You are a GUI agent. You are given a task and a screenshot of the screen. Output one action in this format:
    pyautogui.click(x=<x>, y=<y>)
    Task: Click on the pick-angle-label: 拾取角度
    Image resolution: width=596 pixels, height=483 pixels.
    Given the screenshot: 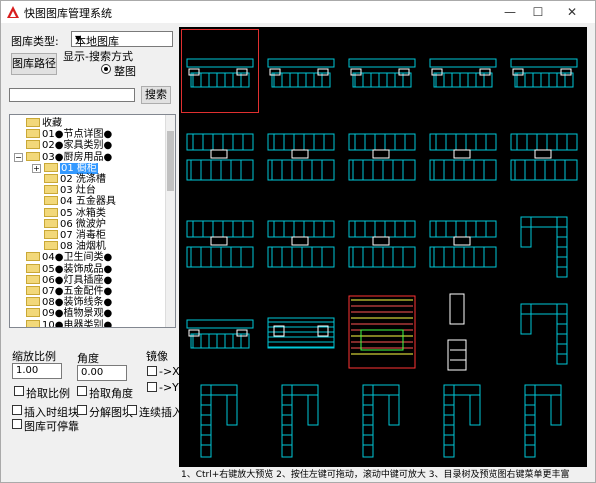 What is the action you would take?
    pyautogui.click(x=111, y=393)
    